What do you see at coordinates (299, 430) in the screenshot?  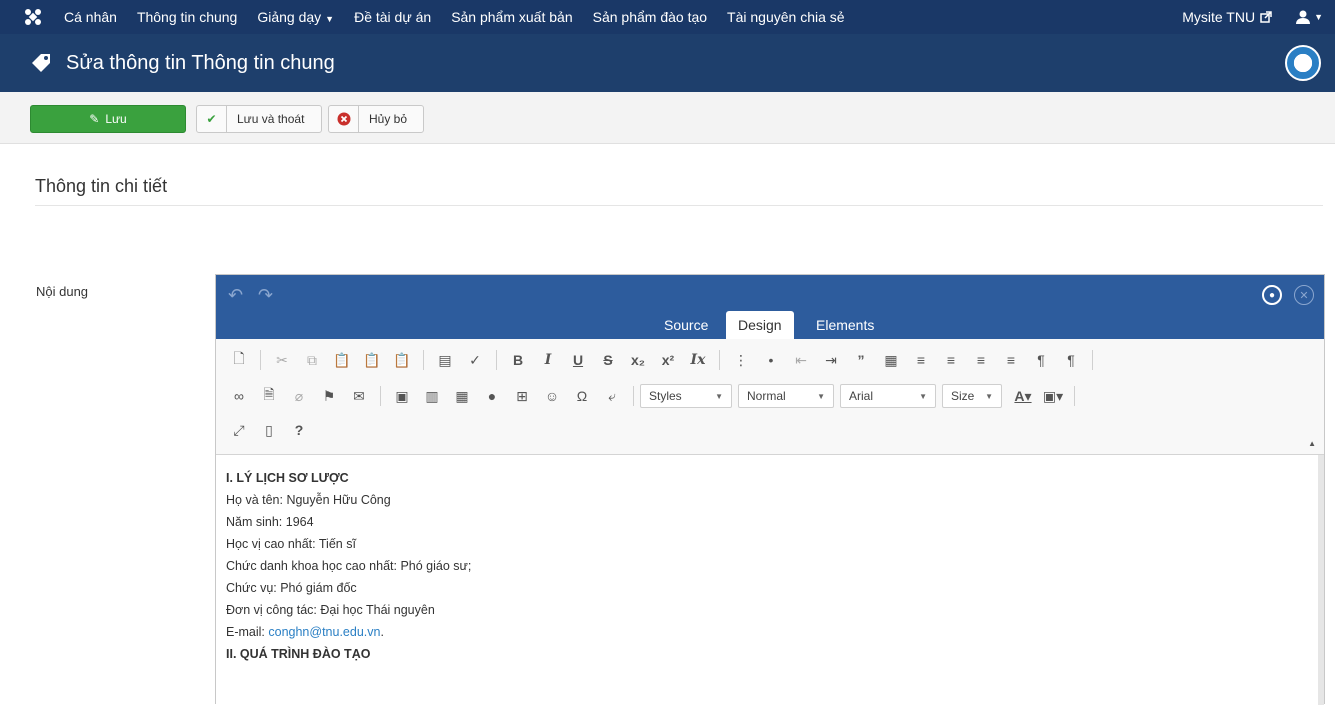 I see `help-icon: ?` at bounding box center [299, 430].